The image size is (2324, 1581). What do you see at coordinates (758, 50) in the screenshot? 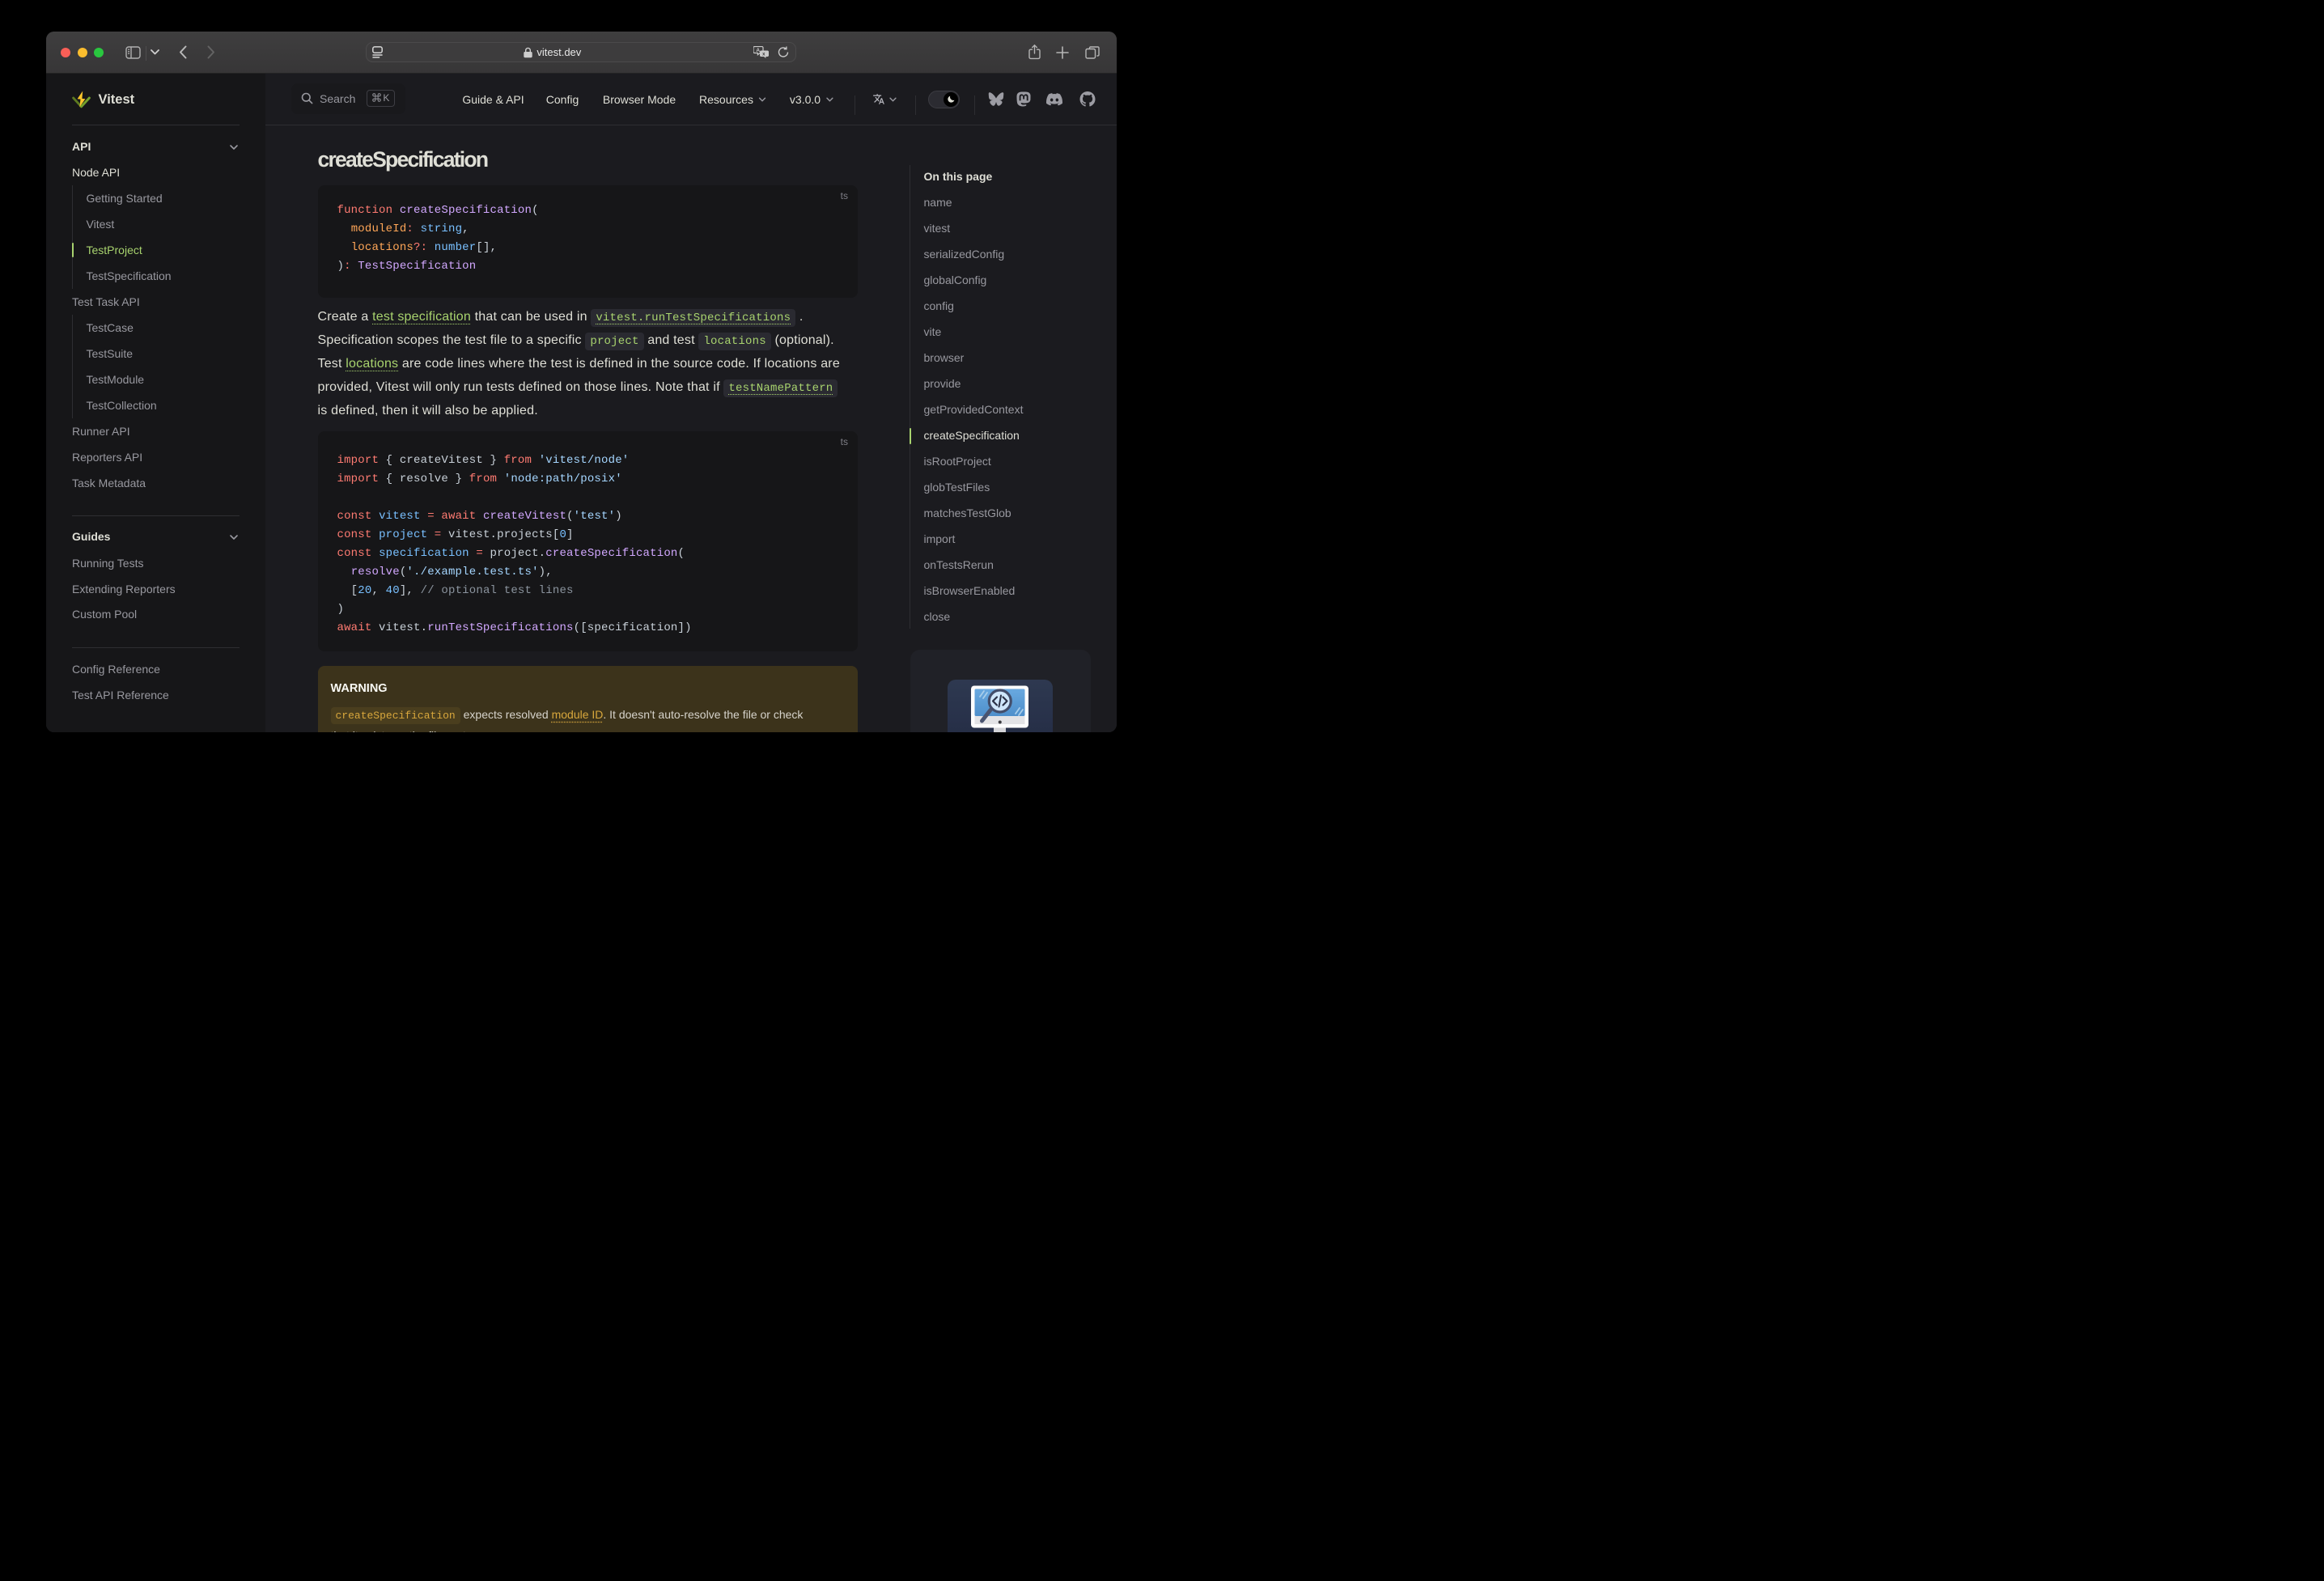
I see `svg-text: A` at bounding box center [758, 50].